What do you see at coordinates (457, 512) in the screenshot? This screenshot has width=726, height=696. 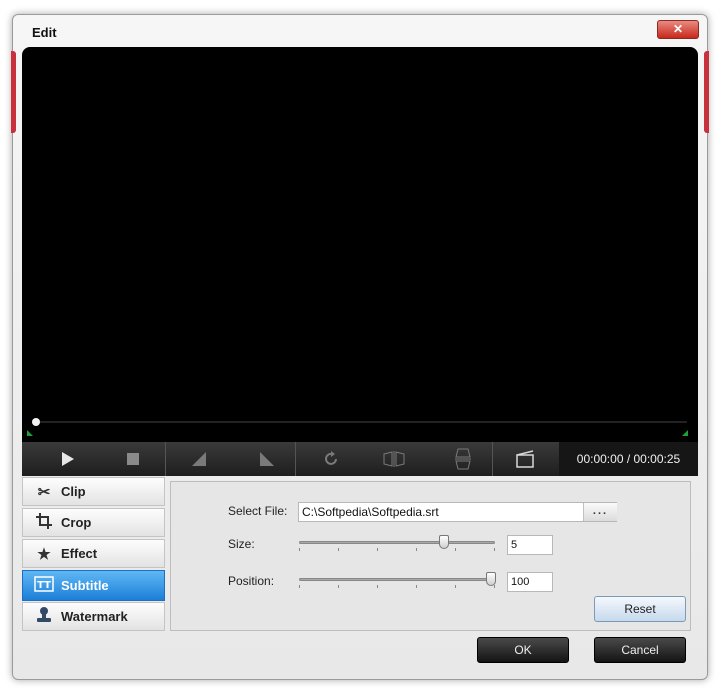 I see `subtitle-file-path-field: C:\Softpedia\Softpedia.srt` at bounding box center [457, 512].